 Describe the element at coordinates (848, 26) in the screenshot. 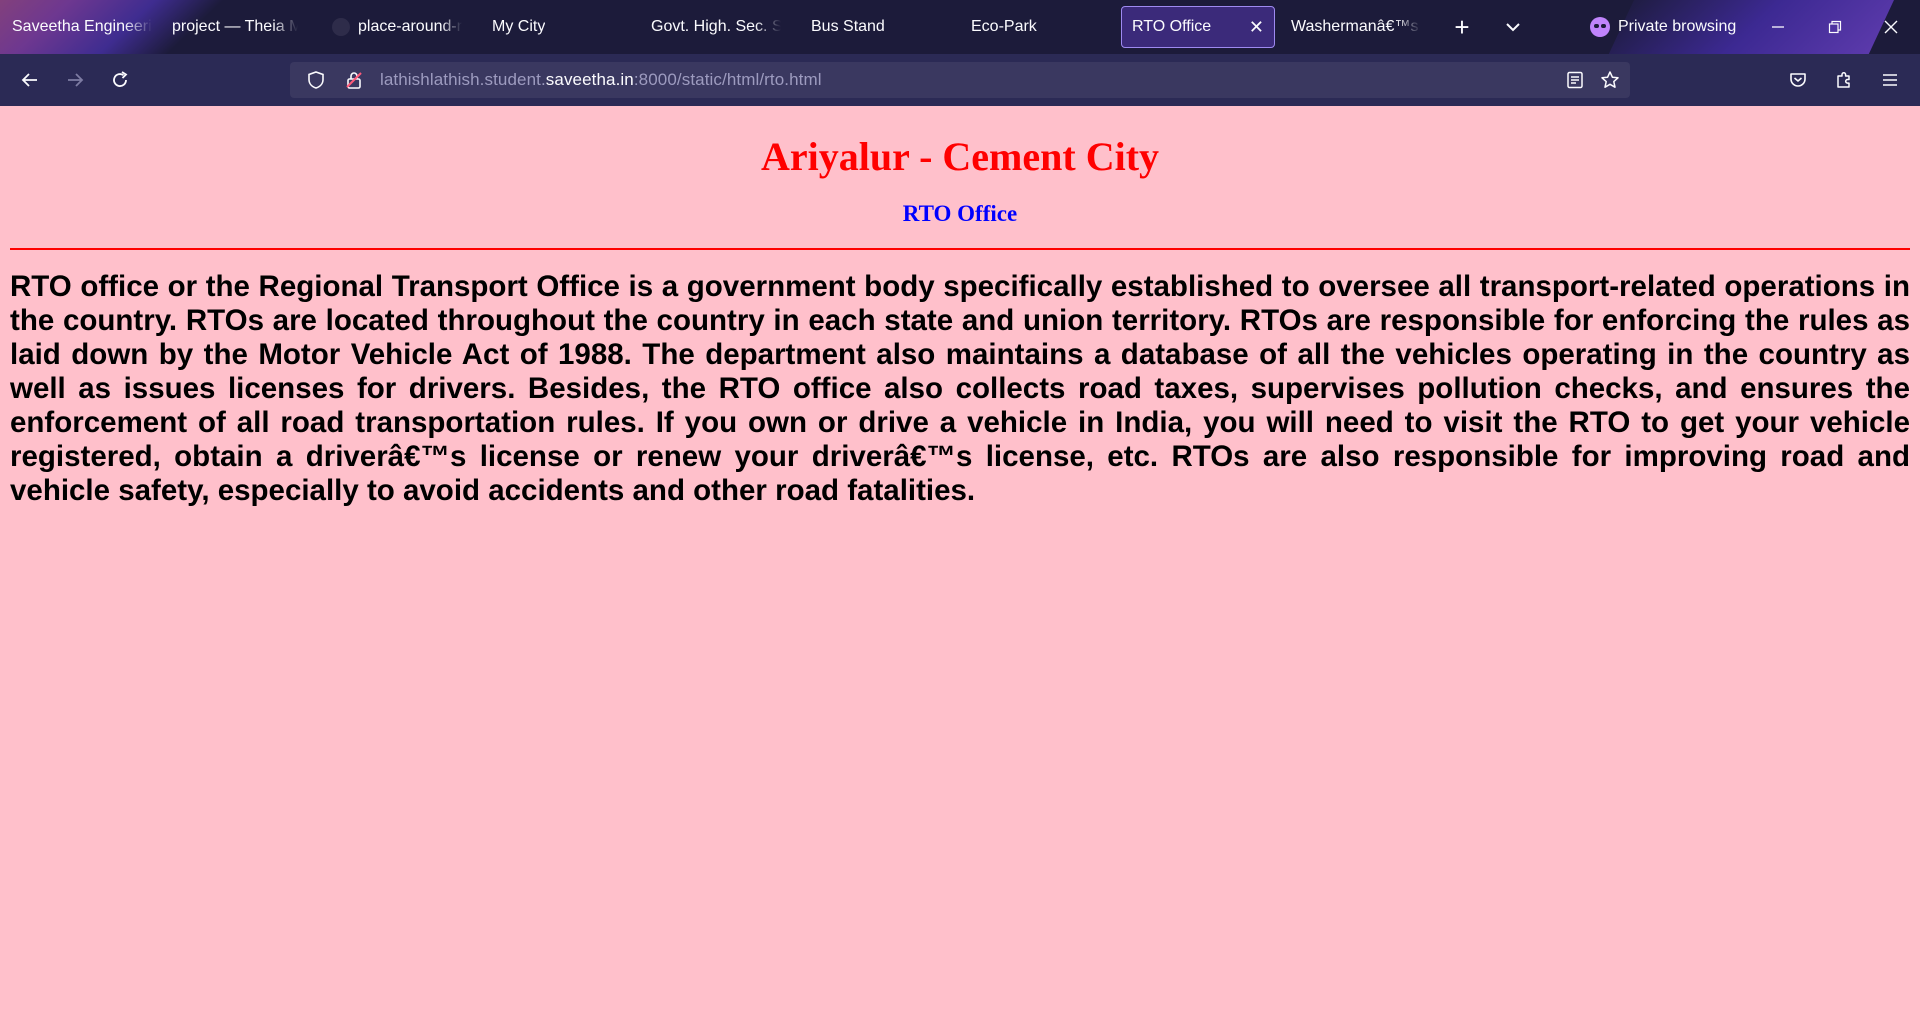

I see `tab-label: Bus Stand` at that location.